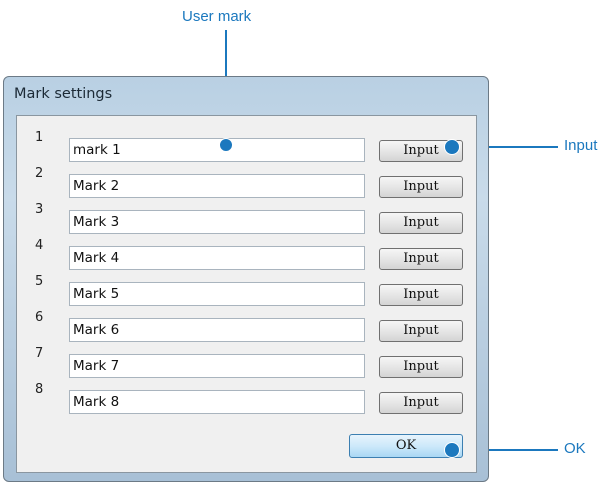 Image resolution: width=608 pixels, height=488 pixels. Describe the element at coordinates (421, 331) in the screenshot. I see `input-button-6: Input` at that location.